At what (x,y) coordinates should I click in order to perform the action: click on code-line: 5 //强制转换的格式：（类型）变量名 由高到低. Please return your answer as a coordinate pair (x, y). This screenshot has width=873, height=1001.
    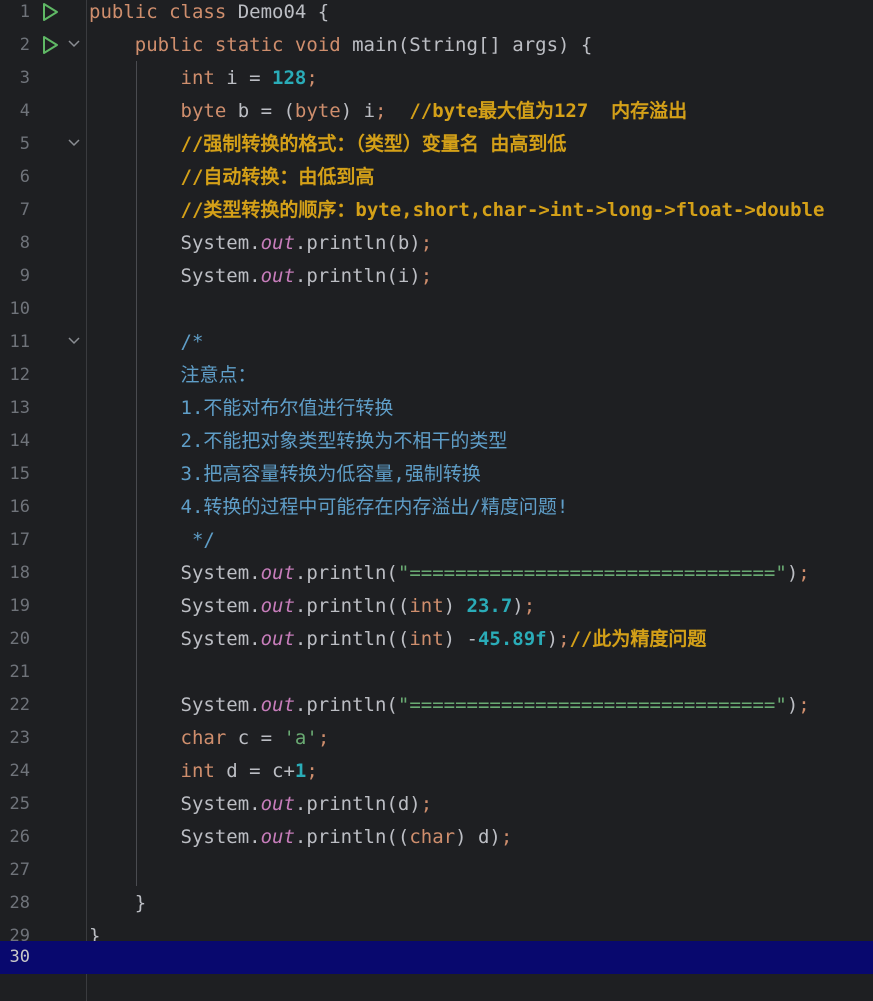
    Looking at the image, I should click on (436, 148).